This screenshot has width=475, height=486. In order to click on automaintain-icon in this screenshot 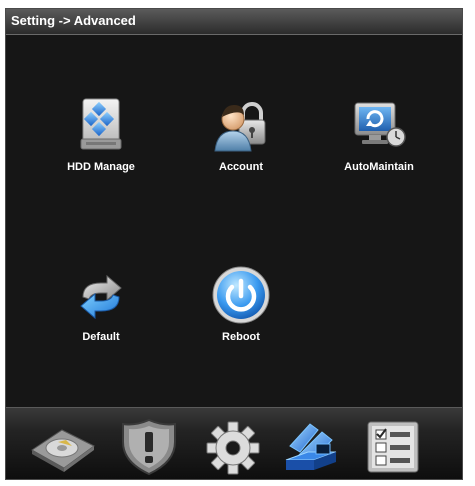, I will do `click(380, 124)`.